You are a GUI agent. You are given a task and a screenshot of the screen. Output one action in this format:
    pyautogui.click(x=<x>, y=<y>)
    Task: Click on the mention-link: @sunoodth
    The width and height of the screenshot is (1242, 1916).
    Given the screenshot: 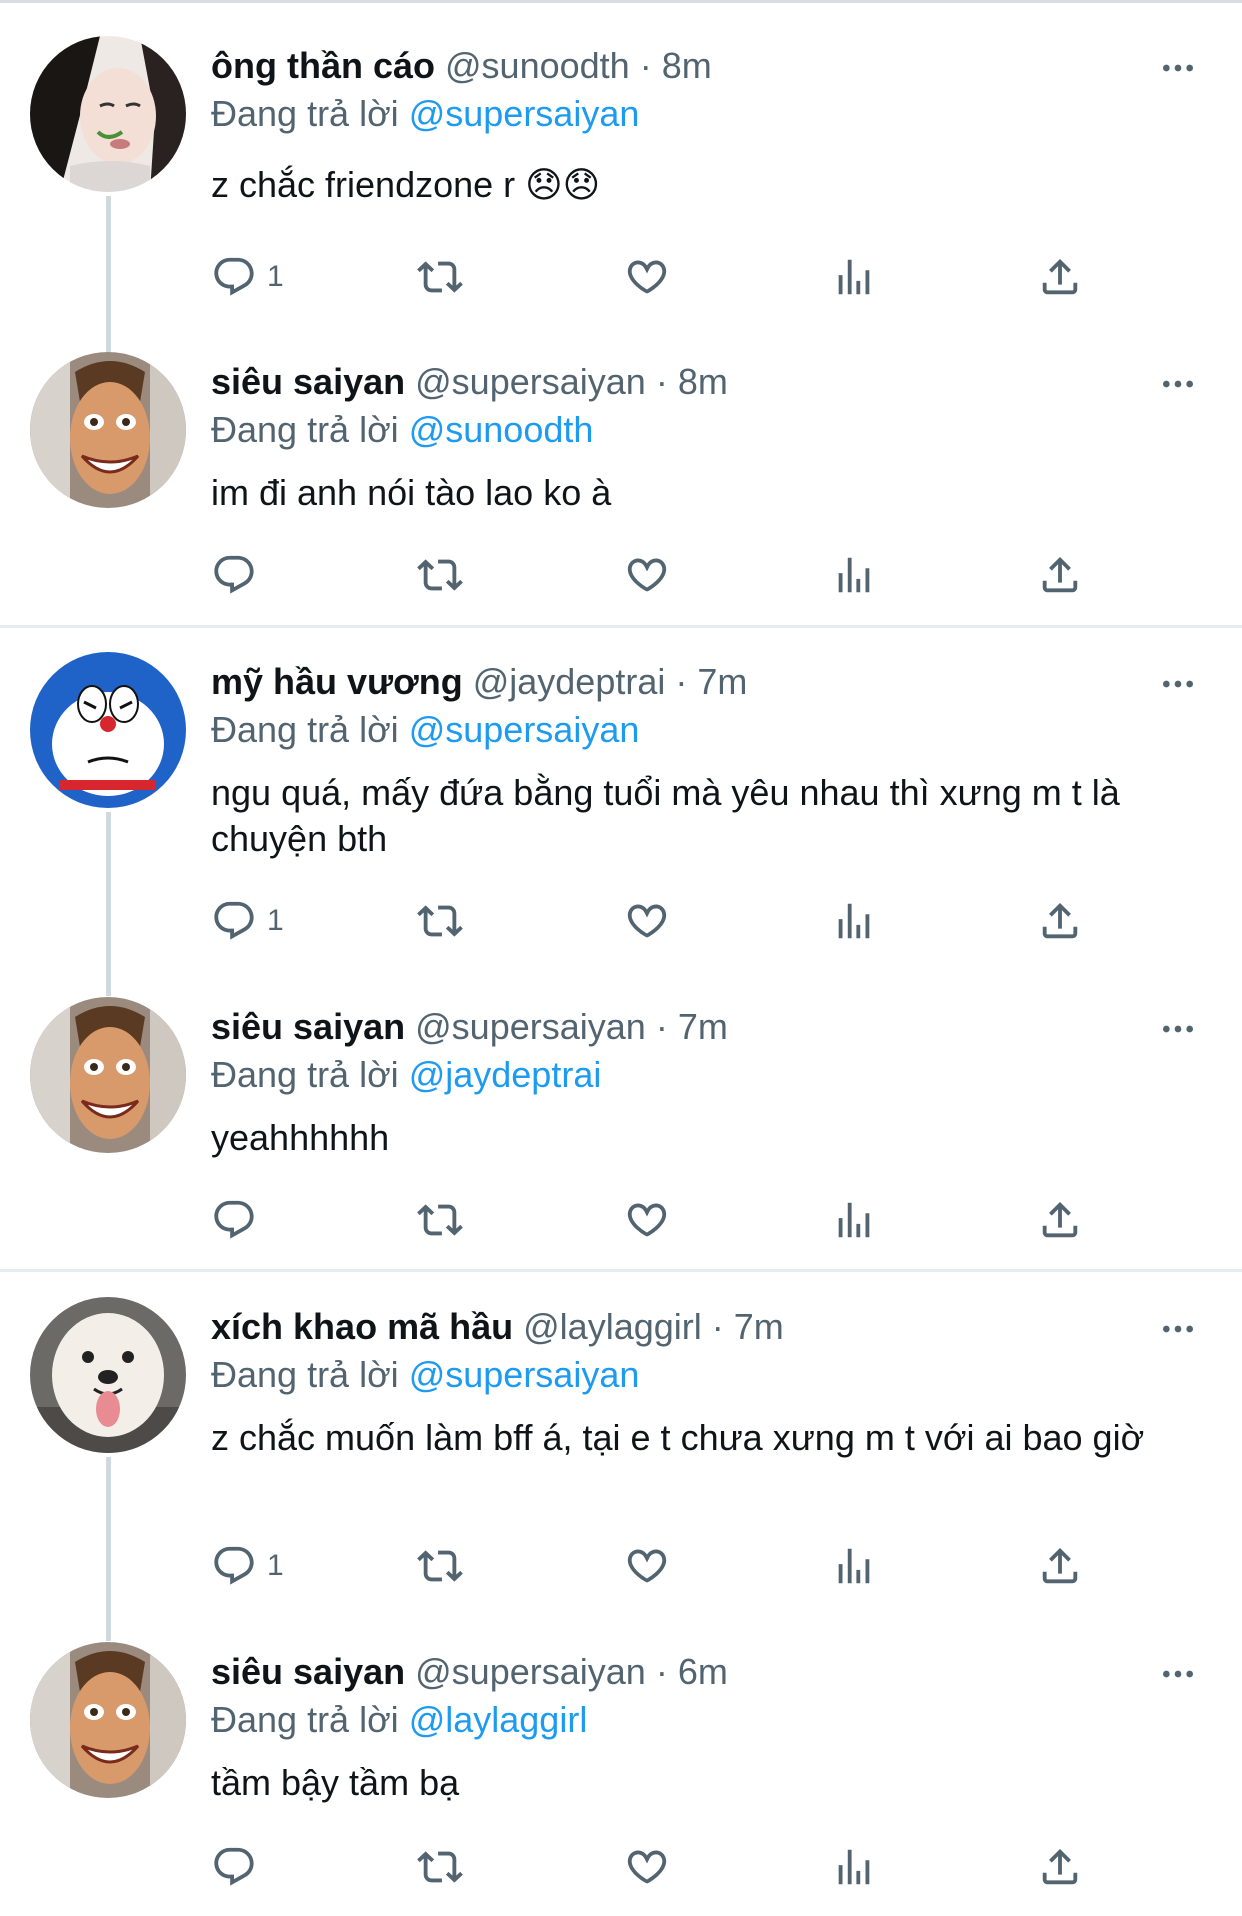 What is the action you would take?
    pyautogui.click(x=501, y=429)
    